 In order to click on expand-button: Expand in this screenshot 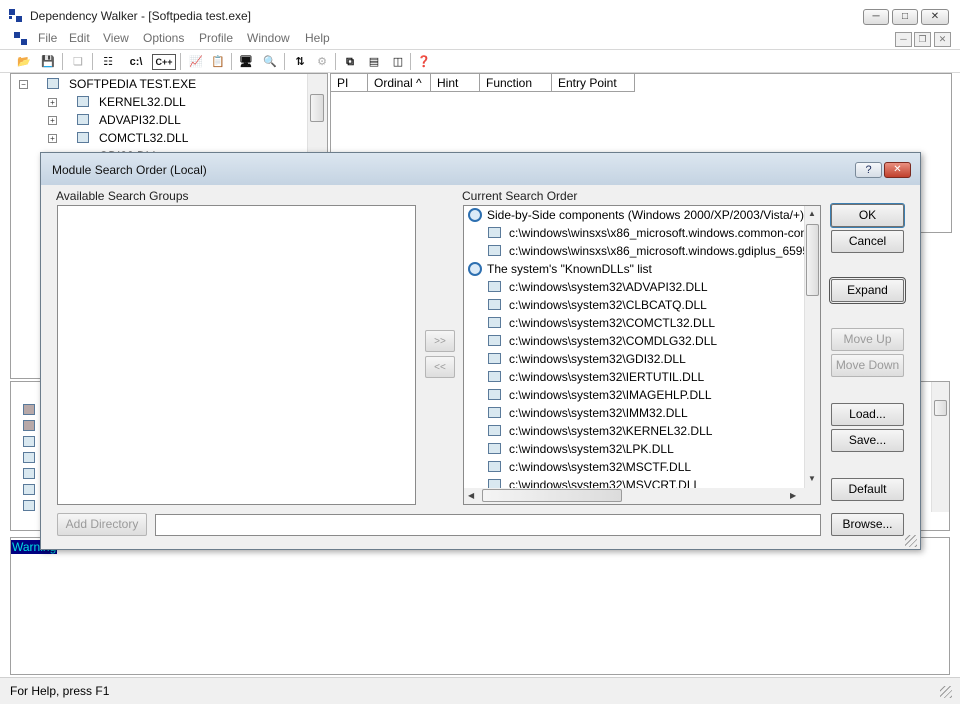, I will do `click(867, 290)`.